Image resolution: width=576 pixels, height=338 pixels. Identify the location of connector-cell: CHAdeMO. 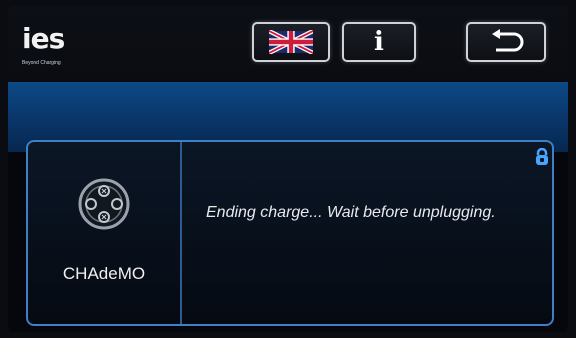
(105, 233).